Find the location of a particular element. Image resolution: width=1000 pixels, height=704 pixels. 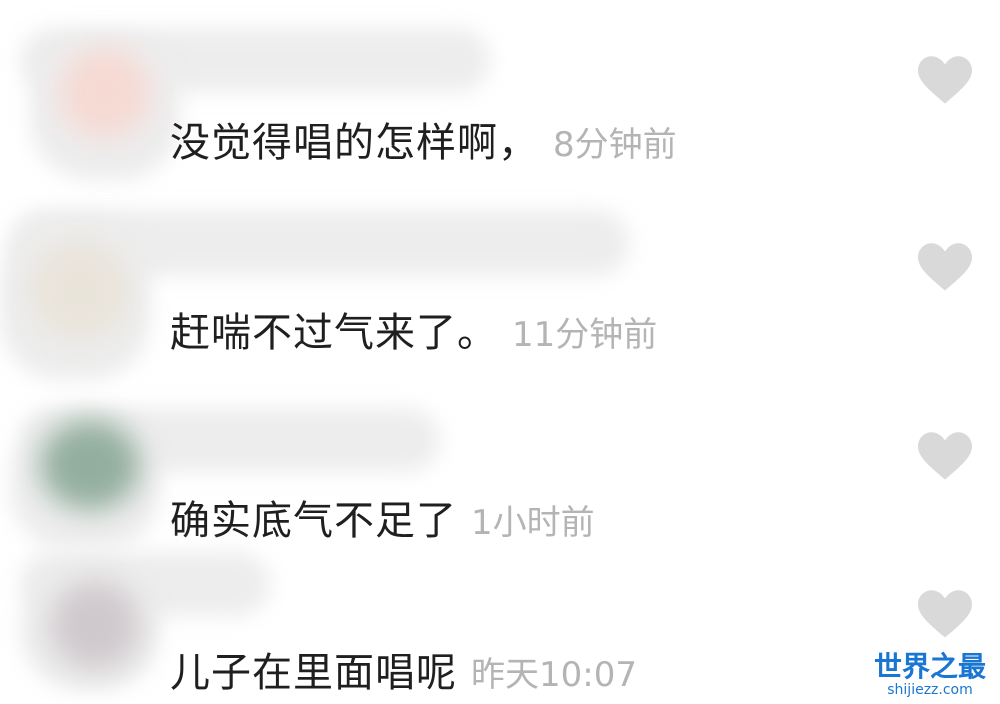

comment-text: 儿子在里面唱呢 is located at coordinates (313, 673).